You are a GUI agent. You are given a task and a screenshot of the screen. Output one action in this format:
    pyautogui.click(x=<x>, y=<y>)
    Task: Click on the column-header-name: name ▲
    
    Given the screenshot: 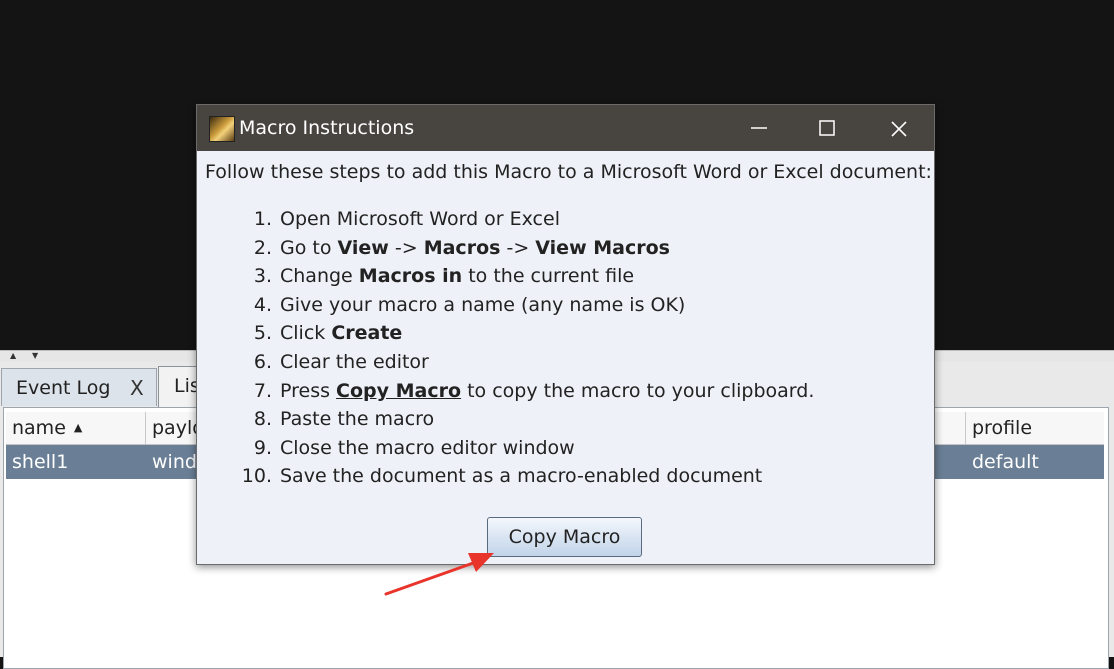 What is the action you would take?
    pyautogui.click(x=76, y=428)
    